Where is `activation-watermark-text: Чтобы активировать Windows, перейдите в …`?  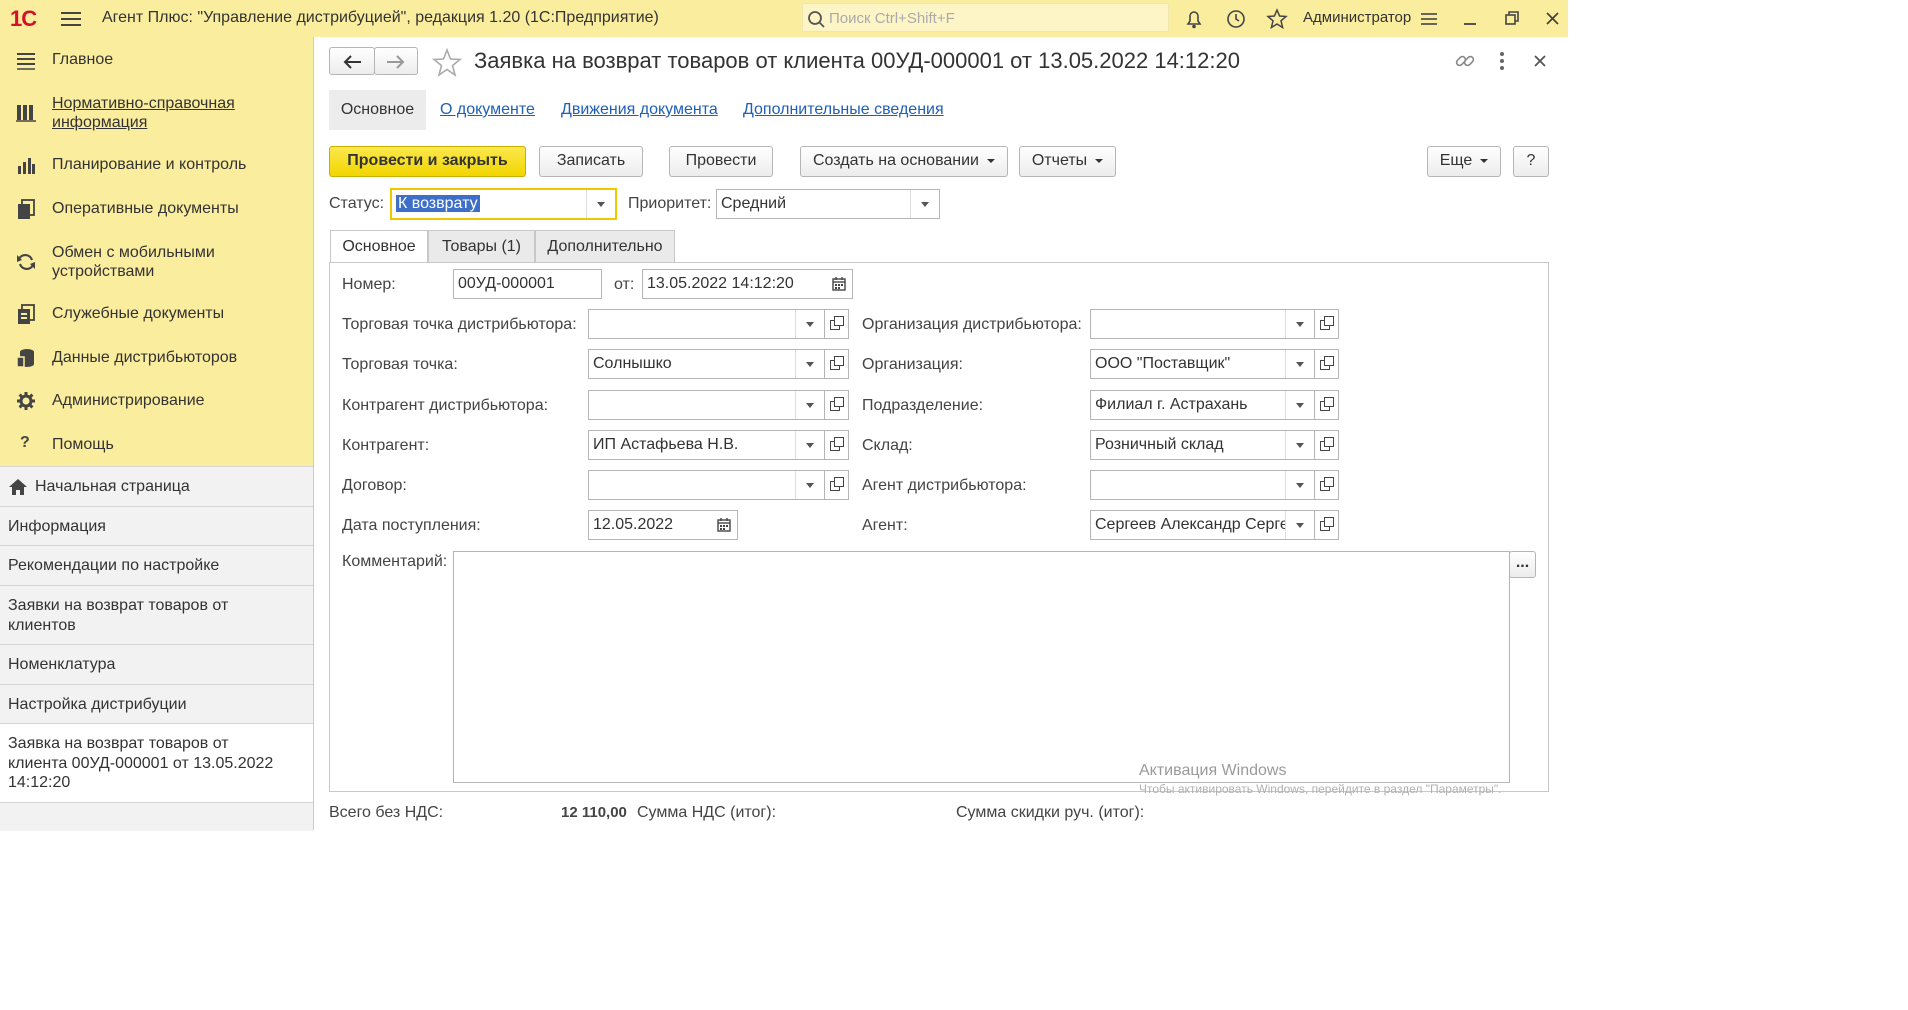 activation-watermark-text: Чтобы активировать Windows, перейдите в … is located at coordinates (1320, 789).